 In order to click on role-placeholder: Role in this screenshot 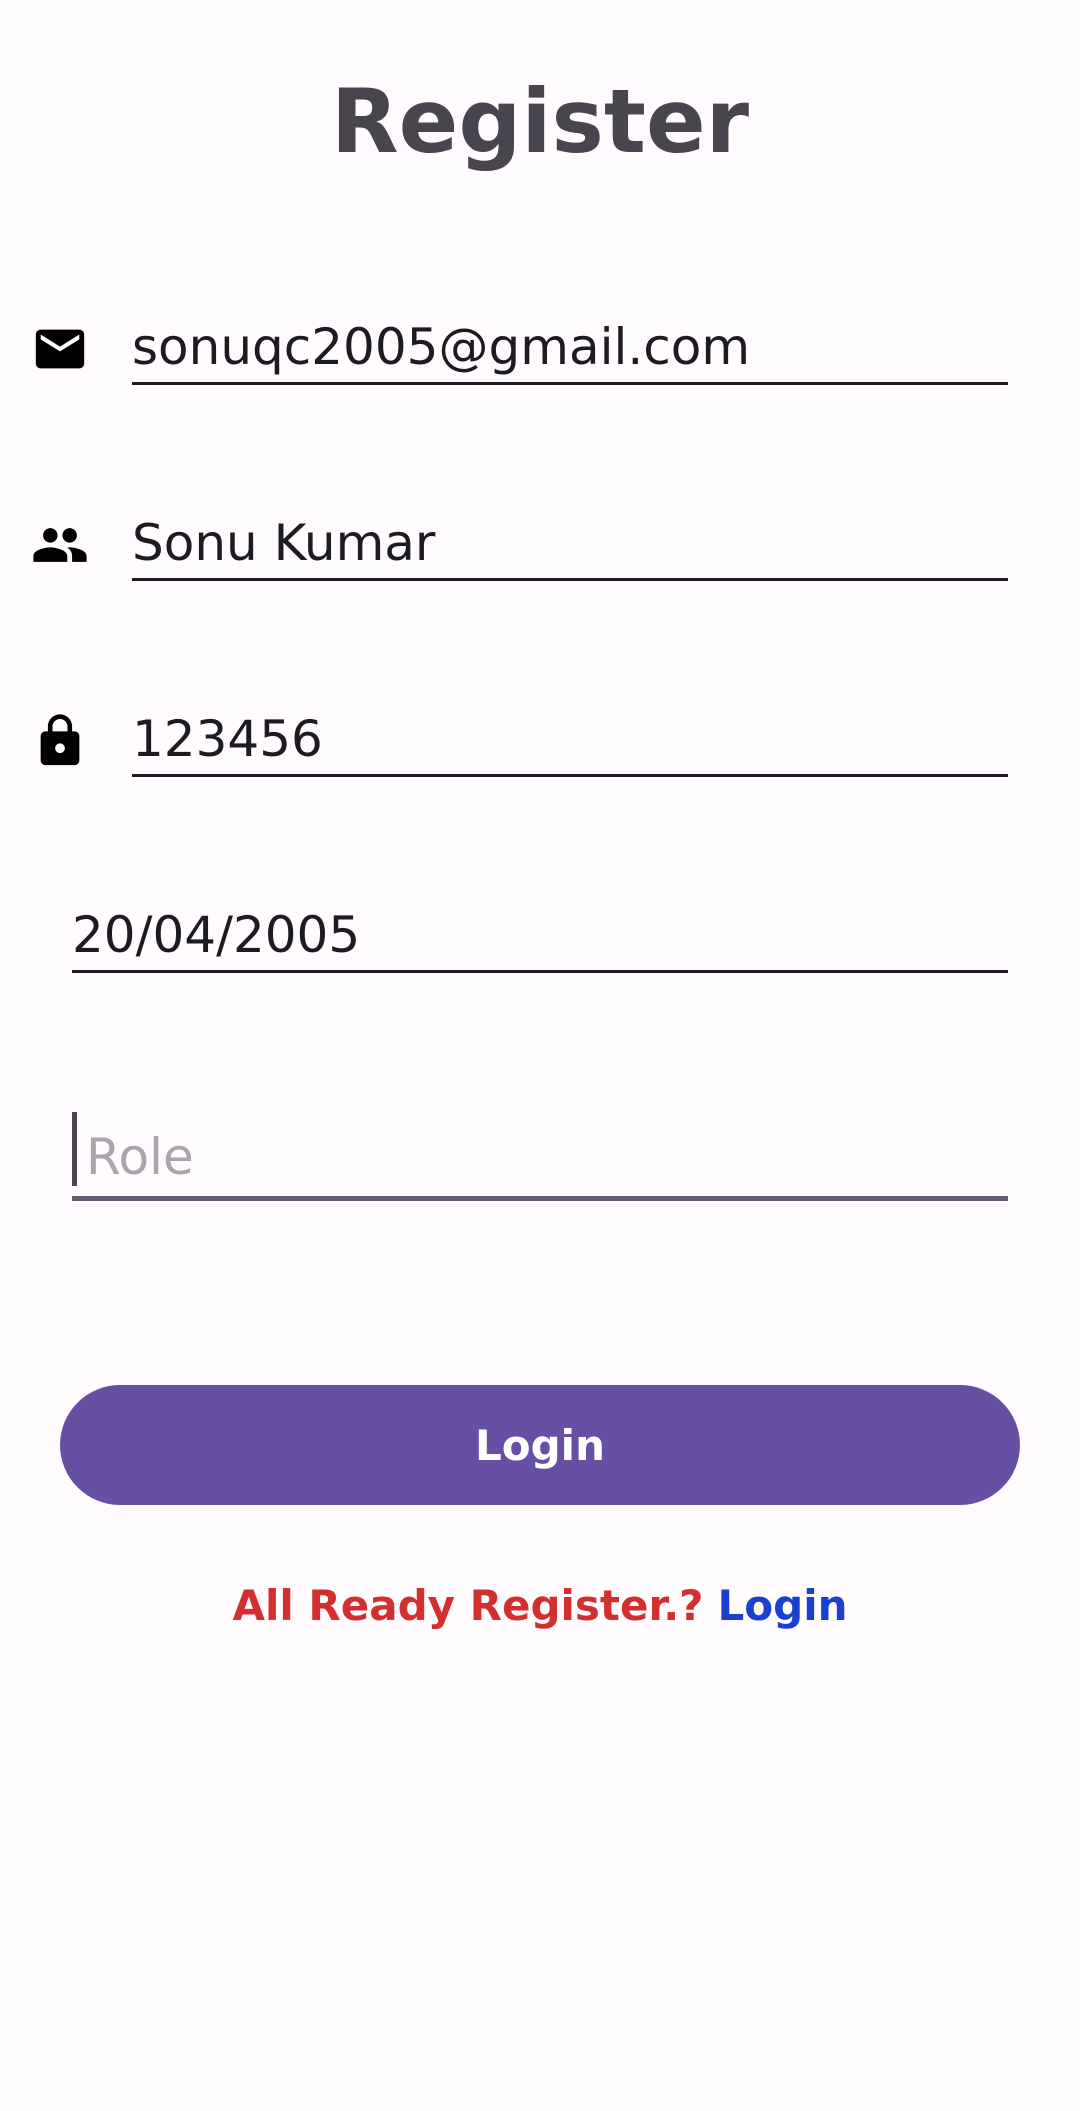, I will do `click(140, 1157)`.